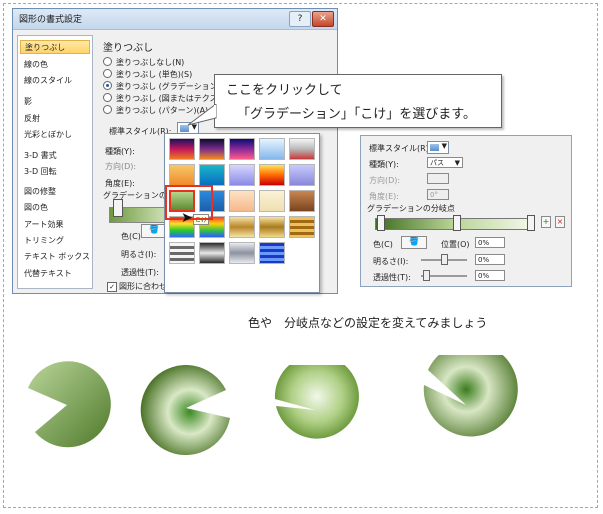  Describe the element at coordinates (392, 277) in the screenshot. I see `transparency-label-2: 透過性(T):` at that location.